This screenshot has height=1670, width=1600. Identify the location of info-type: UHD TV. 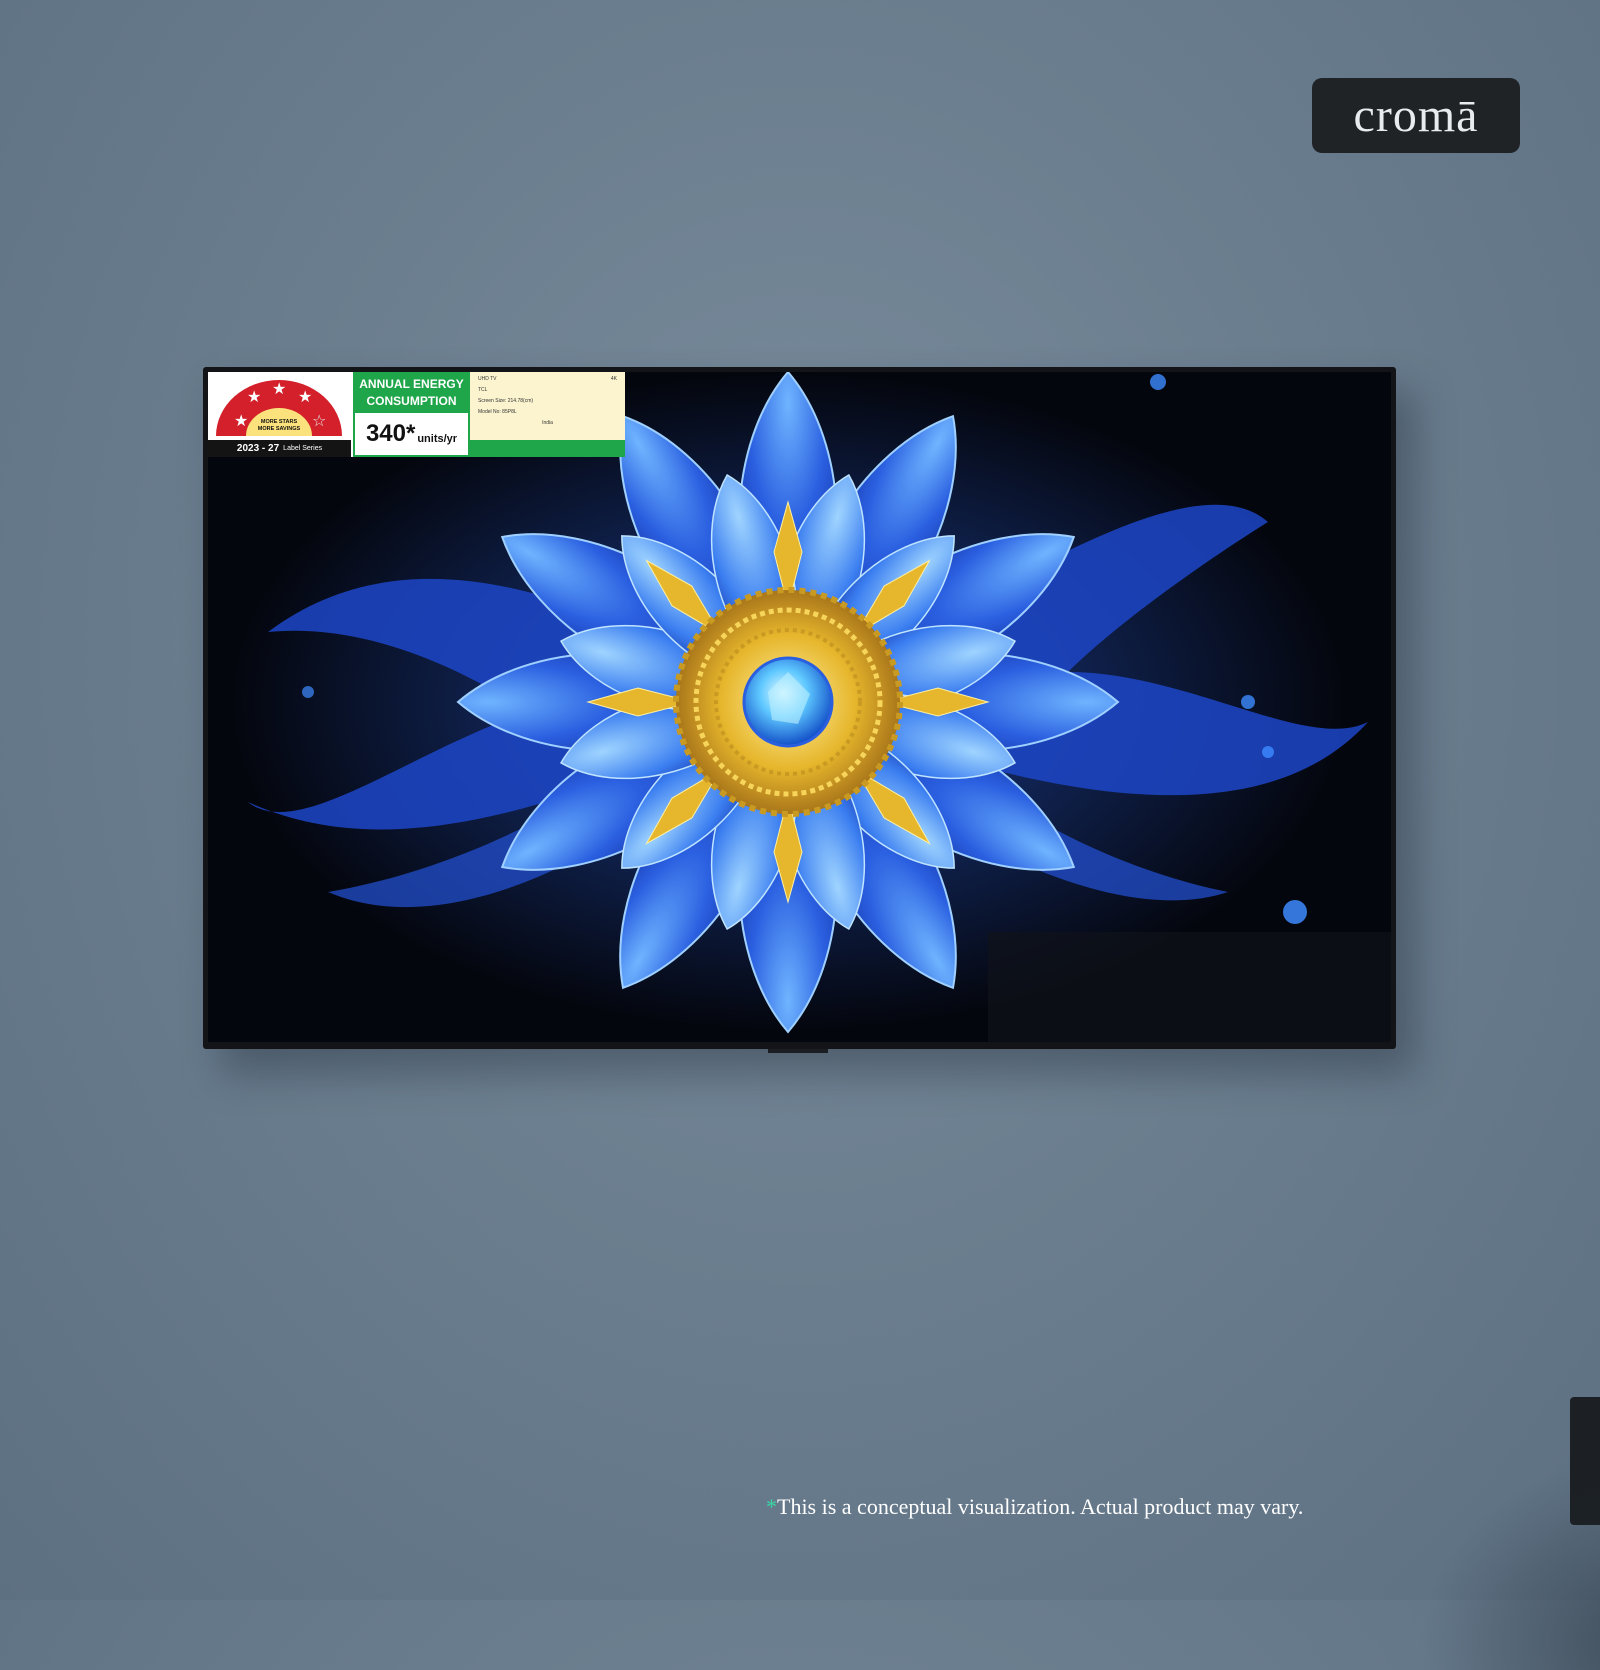
(487, 379).